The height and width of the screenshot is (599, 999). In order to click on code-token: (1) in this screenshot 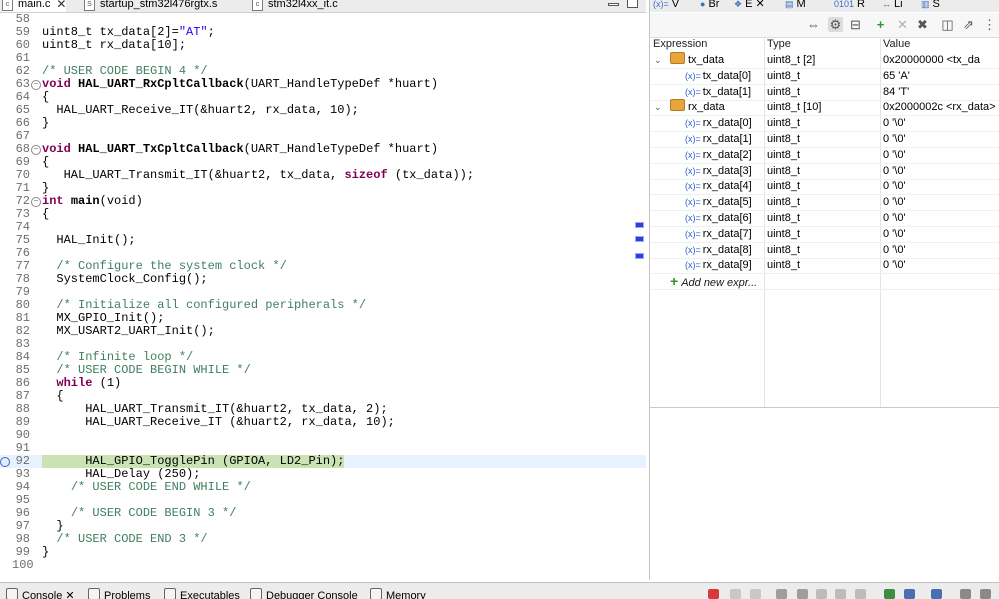, I will do `click(107, 383)`.